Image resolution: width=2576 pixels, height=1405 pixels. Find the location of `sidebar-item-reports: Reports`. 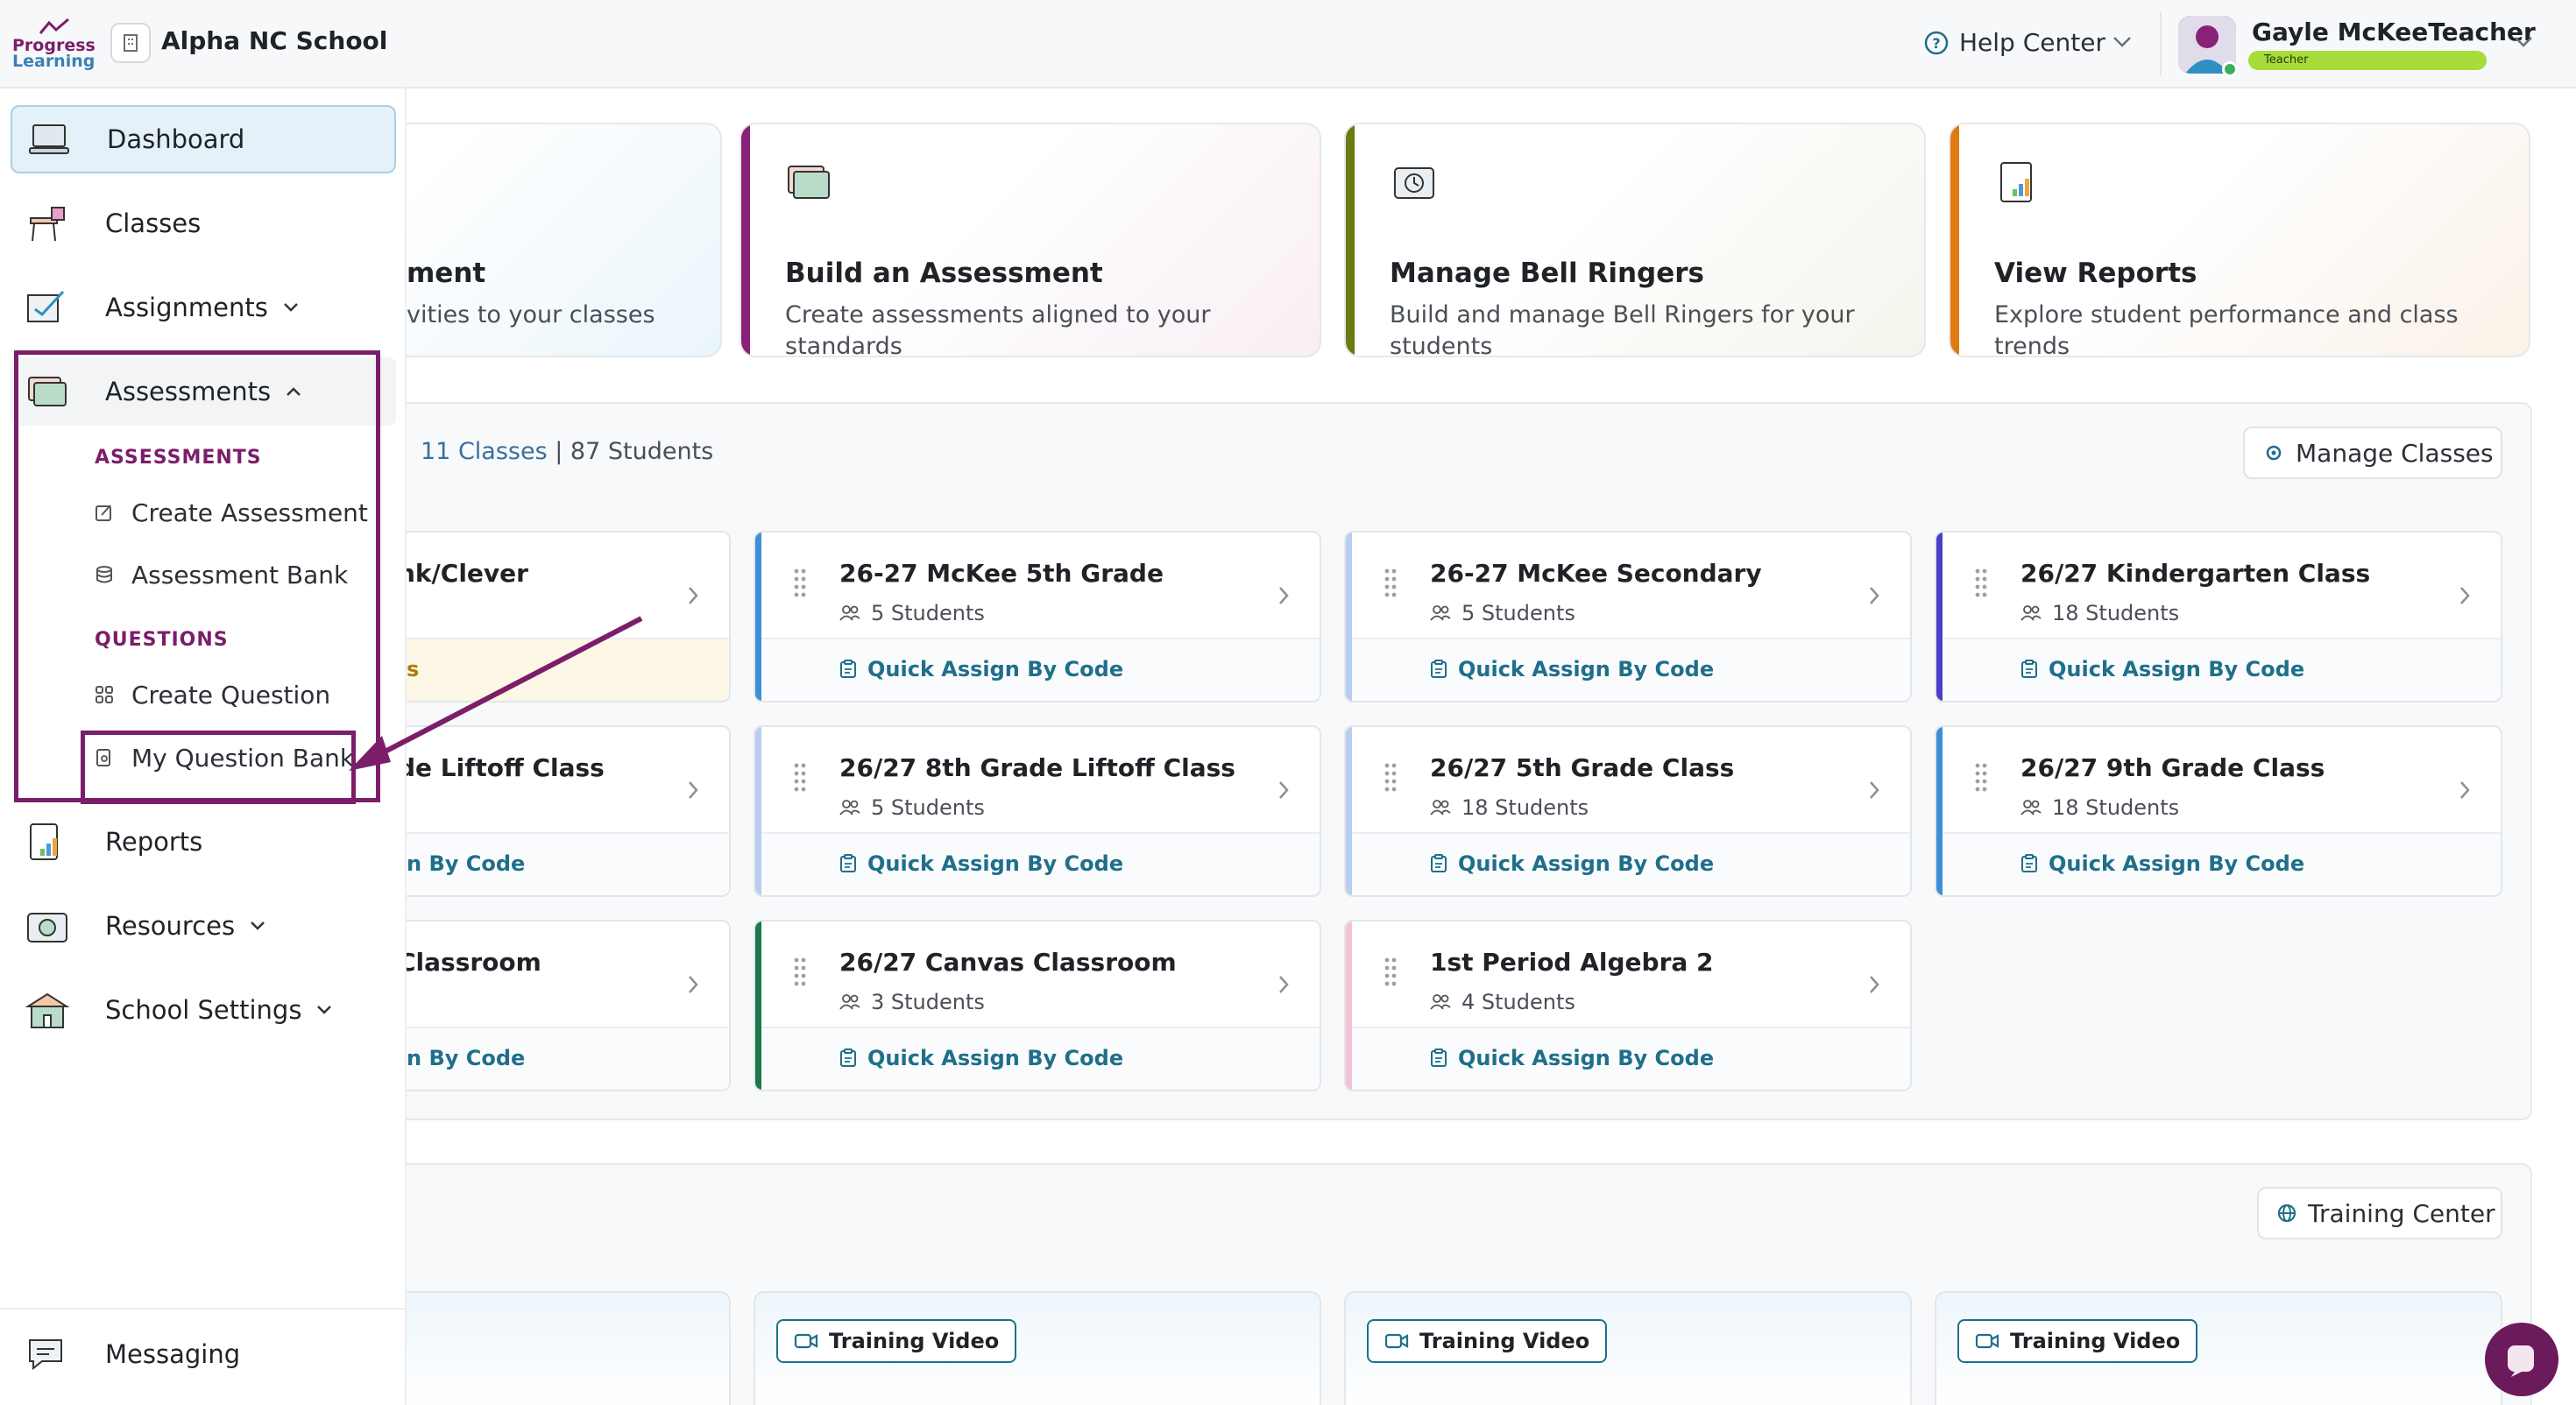

sidebar-item-reports: Reports is located at coordinates (203, 842).